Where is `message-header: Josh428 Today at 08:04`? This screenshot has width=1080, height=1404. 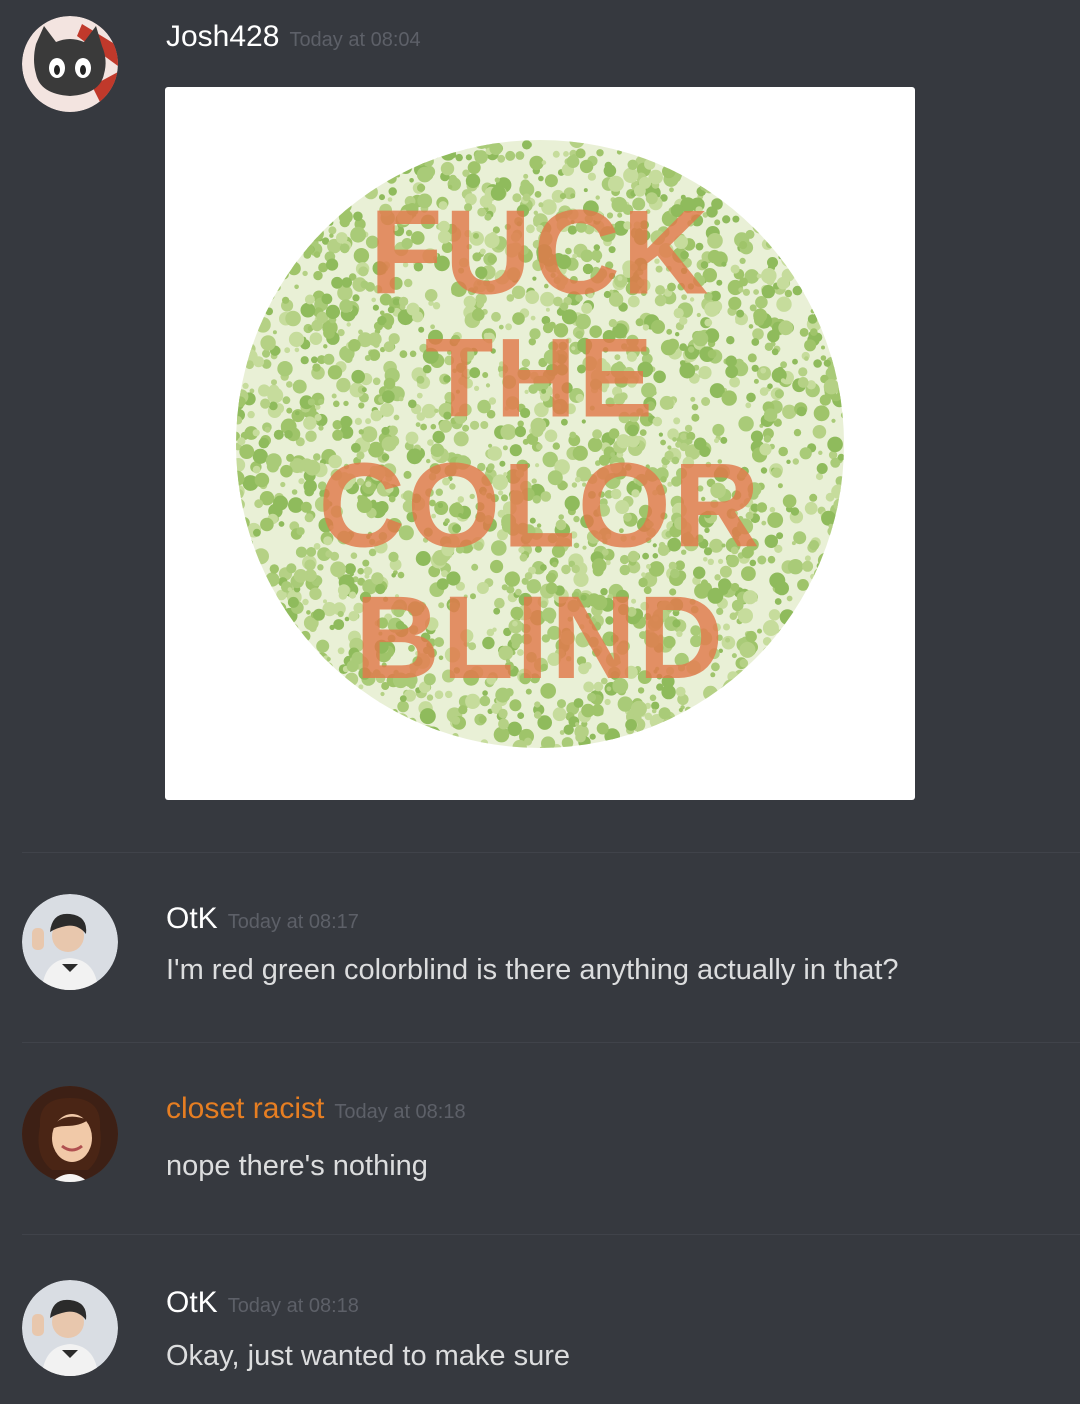
message-header: Josh428 Today at 08:04 is located at coordinates (293, 37).